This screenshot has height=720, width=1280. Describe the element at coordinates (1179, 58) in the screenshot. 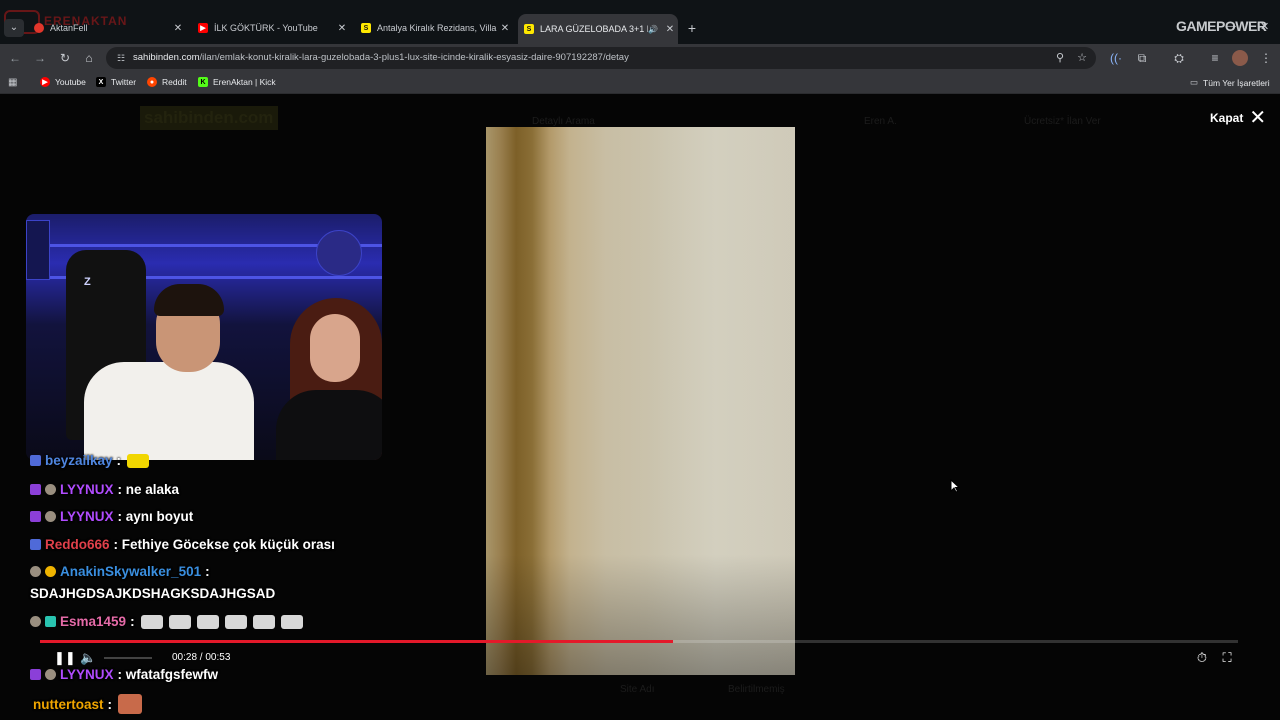

I see `incognito-icon: ⛭` at that location.